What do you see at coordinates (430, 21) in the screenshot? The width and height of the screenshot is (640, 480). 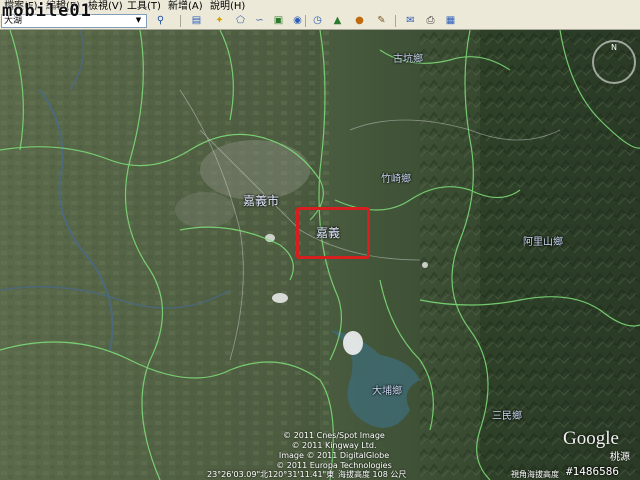 I see `print-icon: ⎙` at bounding box center [430, 21].